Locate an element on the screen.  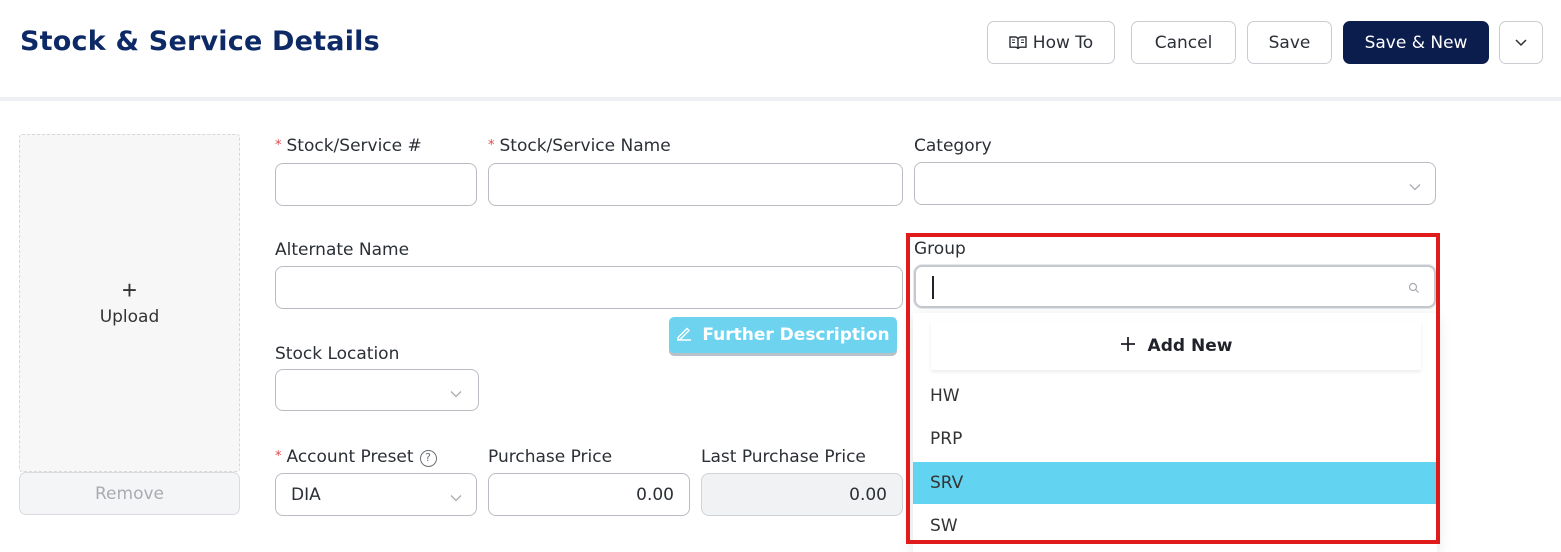
category-label: Category is located at coordinates (953, 146).